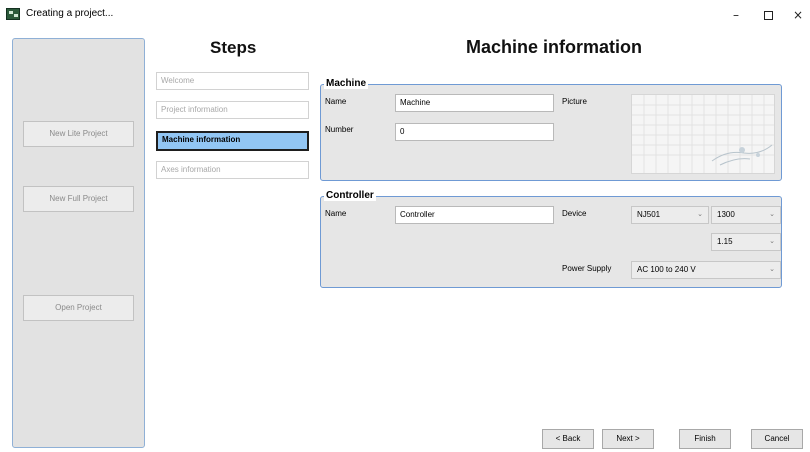  What do you see at coordinates (705, 439) in the screenshot?
I see `finish-button: Finish` at bounding box center [705, 439].